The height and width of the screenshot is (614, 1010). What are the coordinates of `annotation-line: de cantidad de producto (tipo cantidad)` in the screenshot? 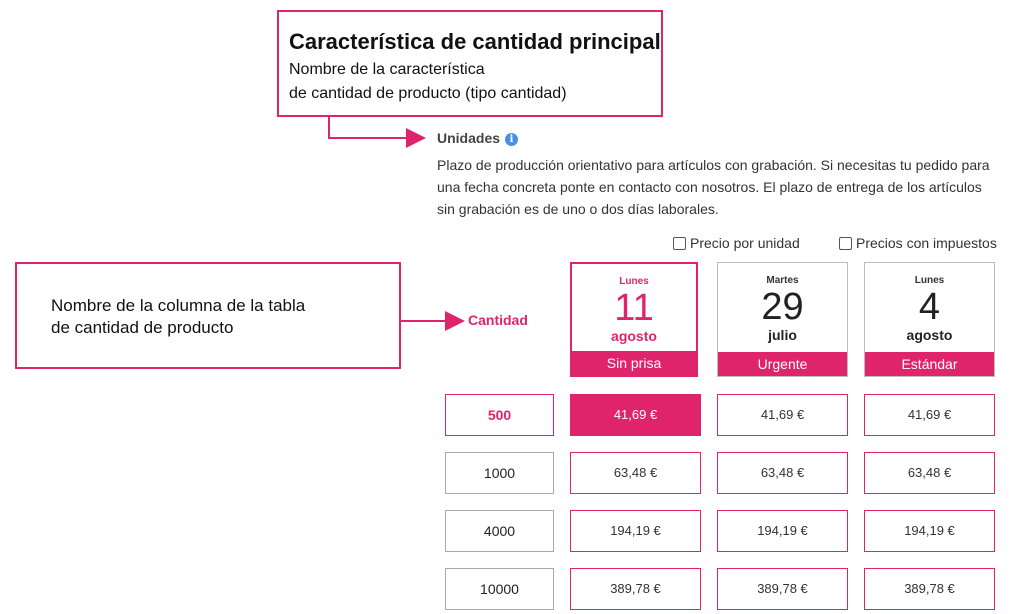 It's located at (428, 93).